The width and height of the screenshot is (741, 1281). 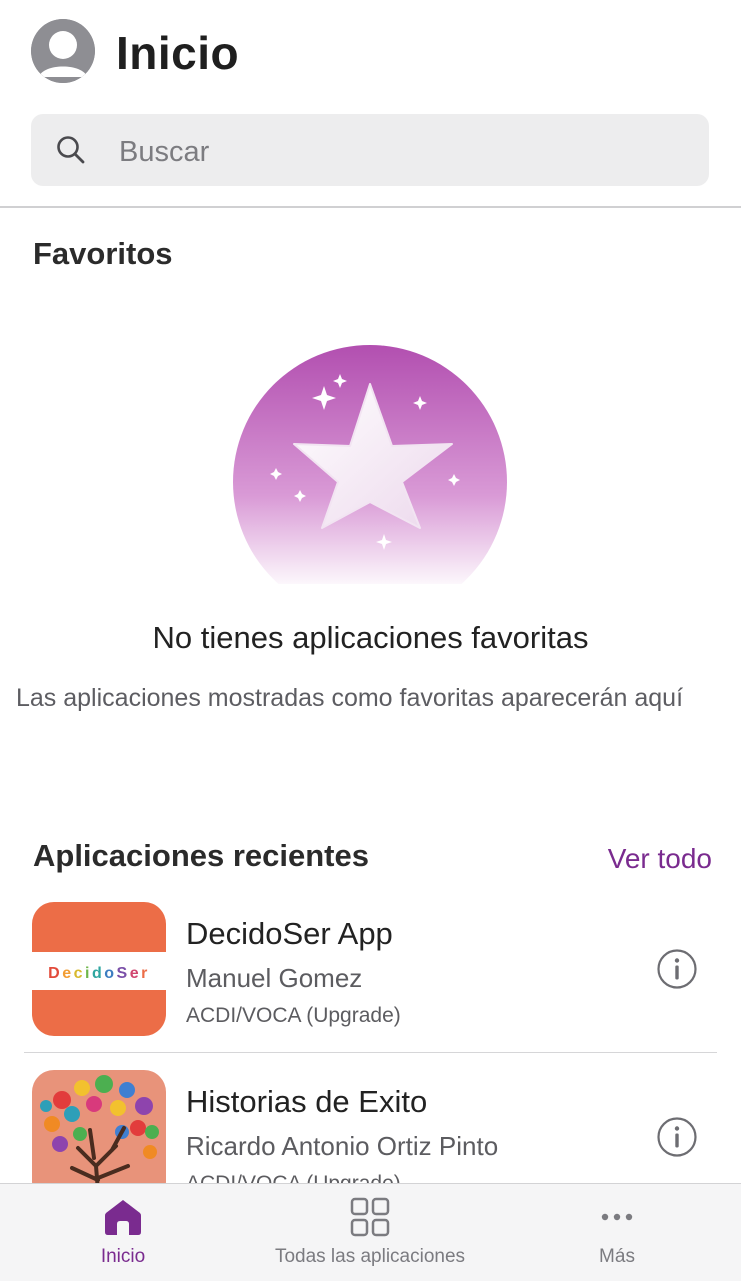 What do you see at coordinates (370, 207) in the screenshot?
I see `header-divider` at bounding box center [370, 207].